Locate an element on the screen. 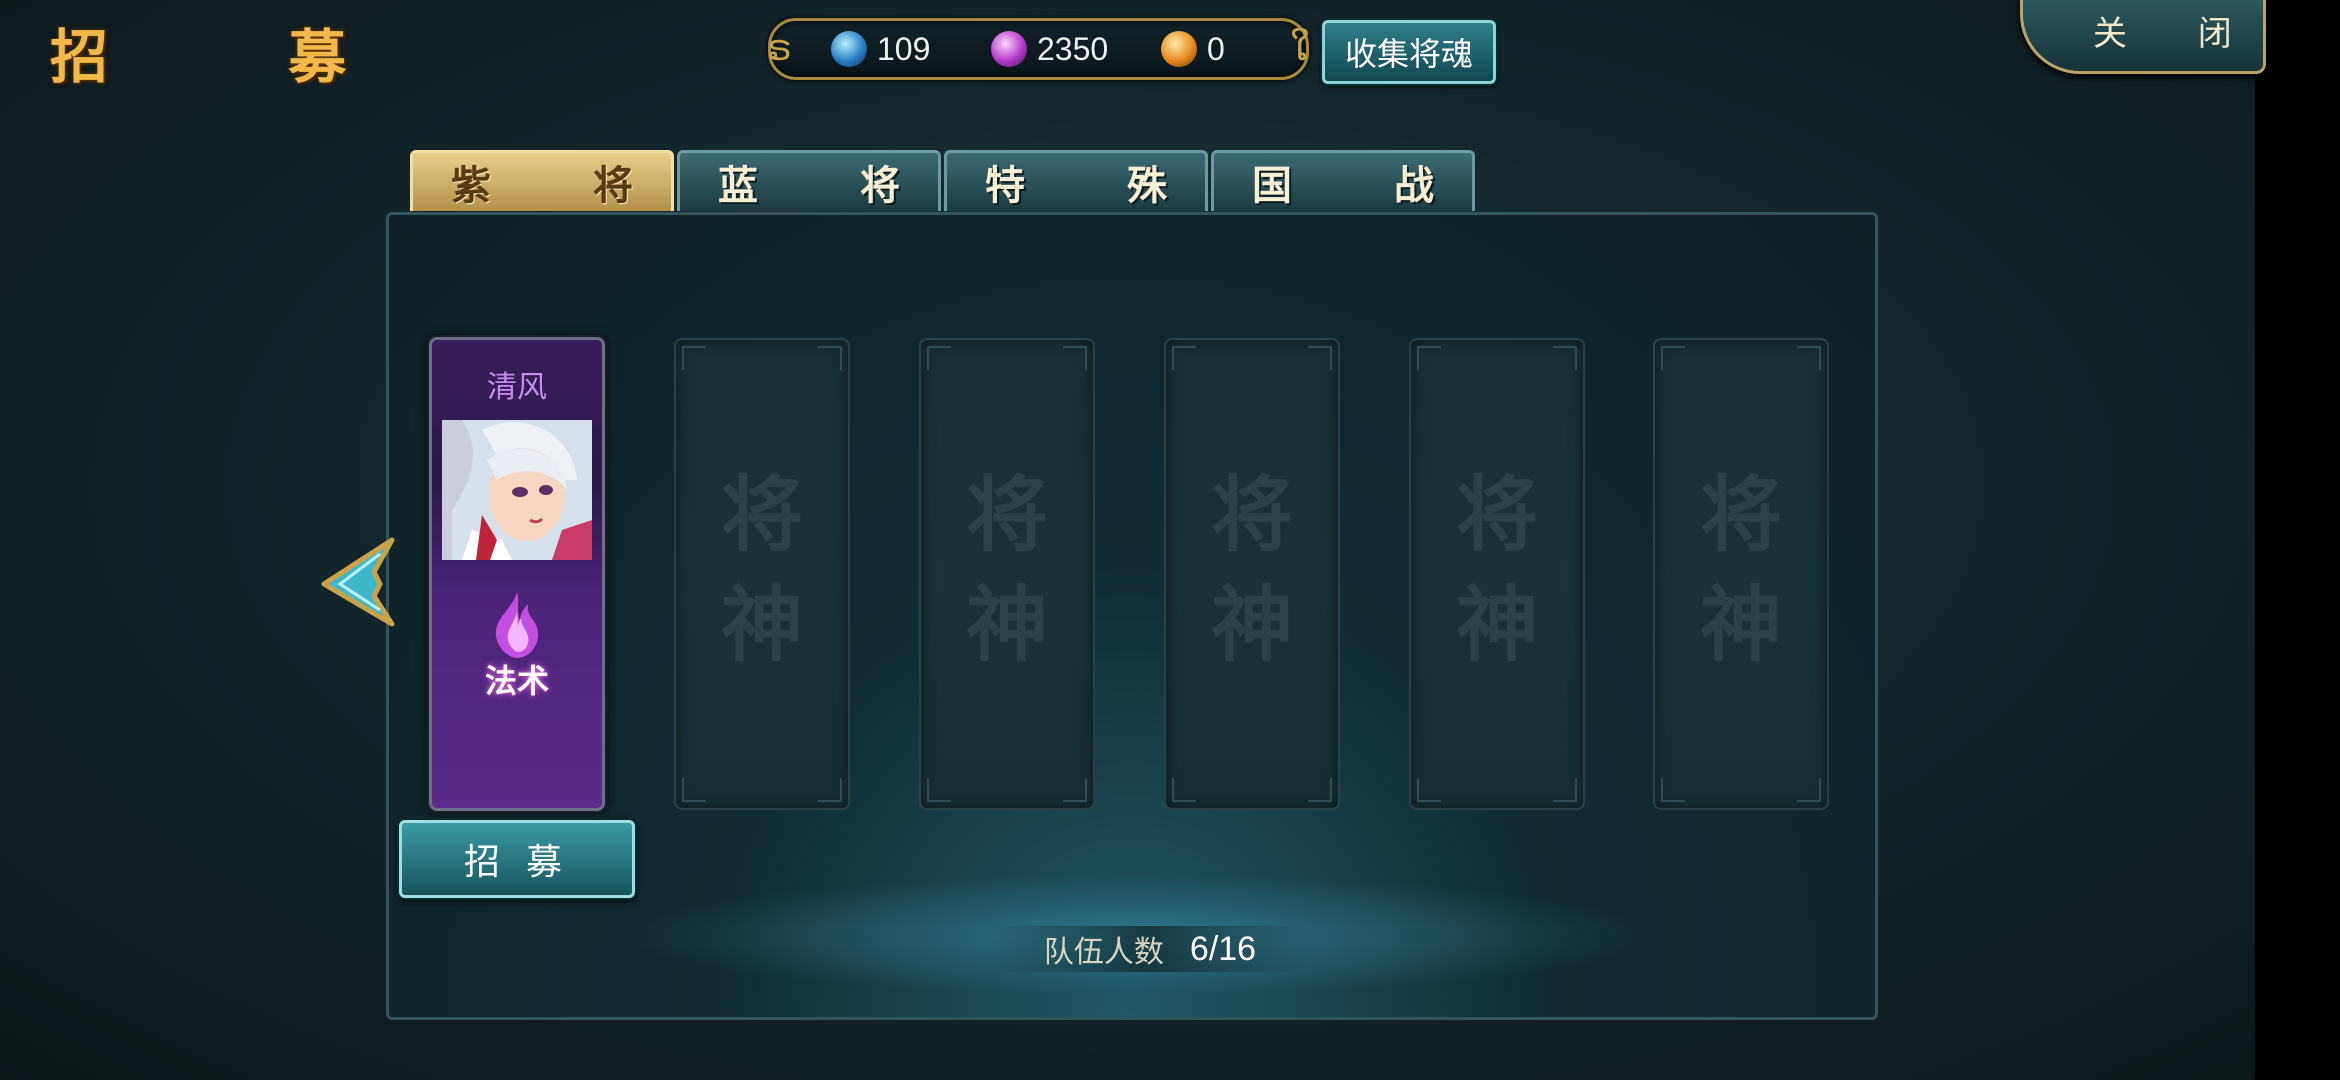  team-count-label: 队伍人数 is located at coordinates (1103, 952).